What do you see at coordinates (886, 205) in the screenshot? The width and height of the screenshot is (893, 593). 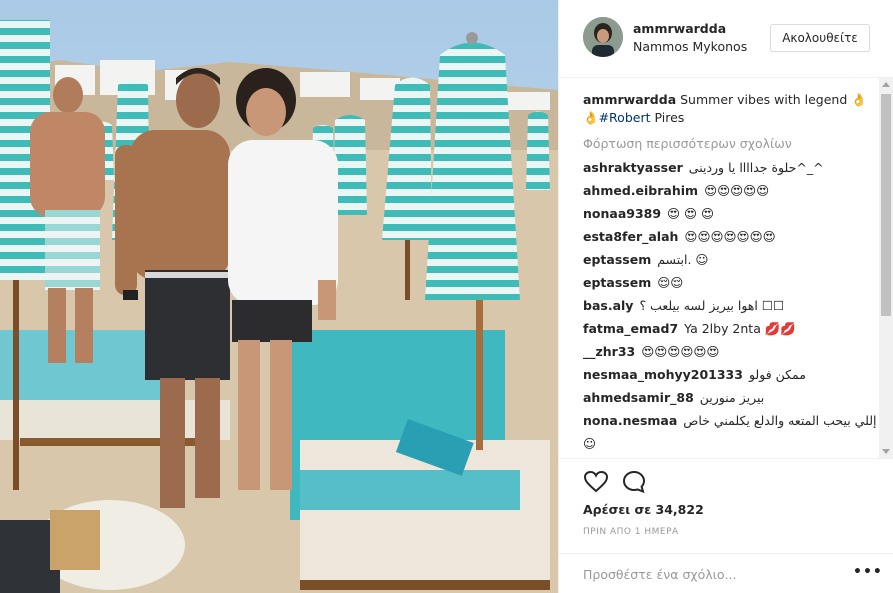 I see `scrollbar-thumb` at bounding box center [886, 205].